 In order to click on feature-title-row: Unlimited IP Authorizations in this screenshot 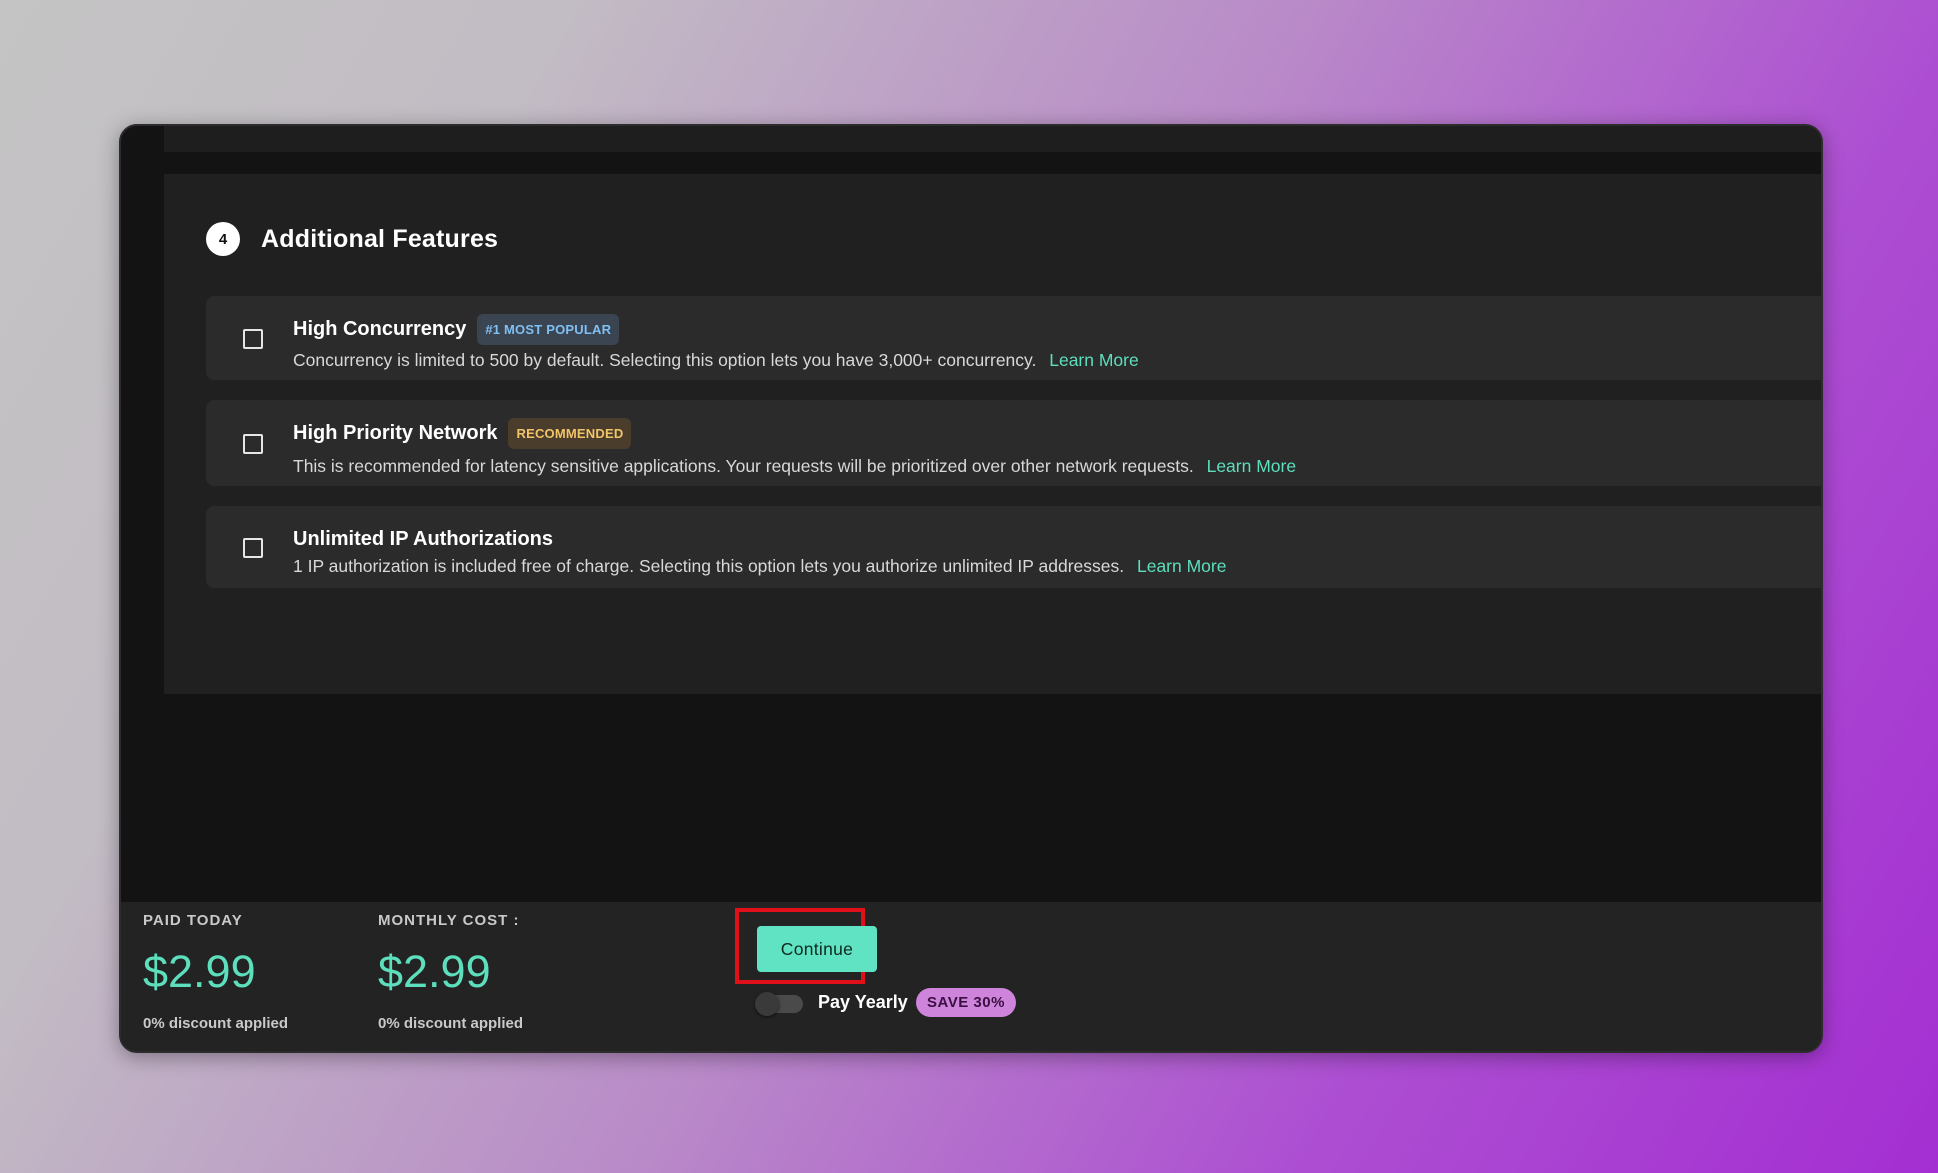, I will do `click(423, 539)`.